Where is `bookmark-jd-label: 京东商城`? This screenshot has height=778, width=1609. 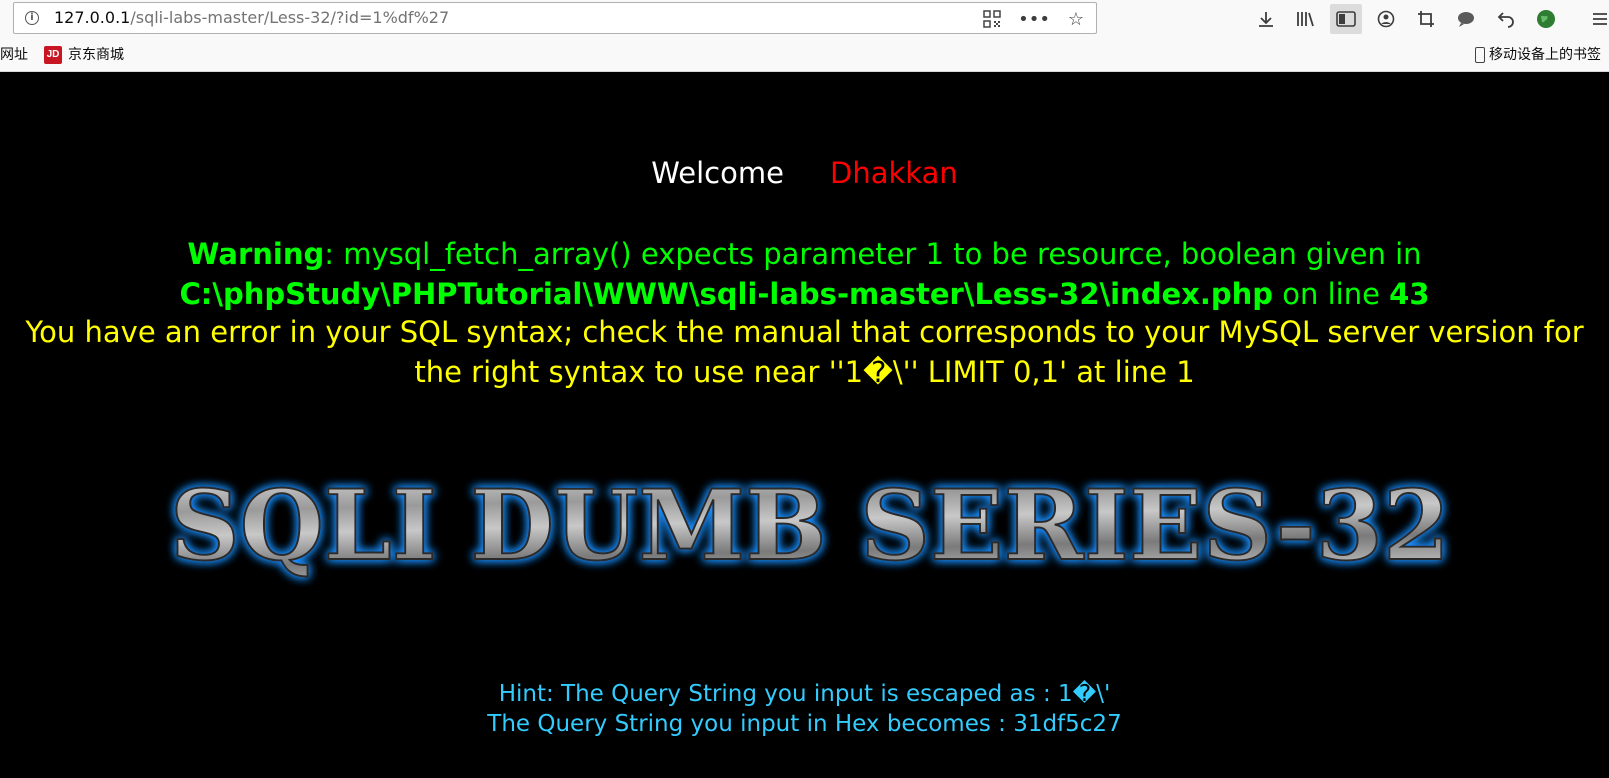
bookmark-jd-label: 京东商城 is located at coordinates (96, 55).